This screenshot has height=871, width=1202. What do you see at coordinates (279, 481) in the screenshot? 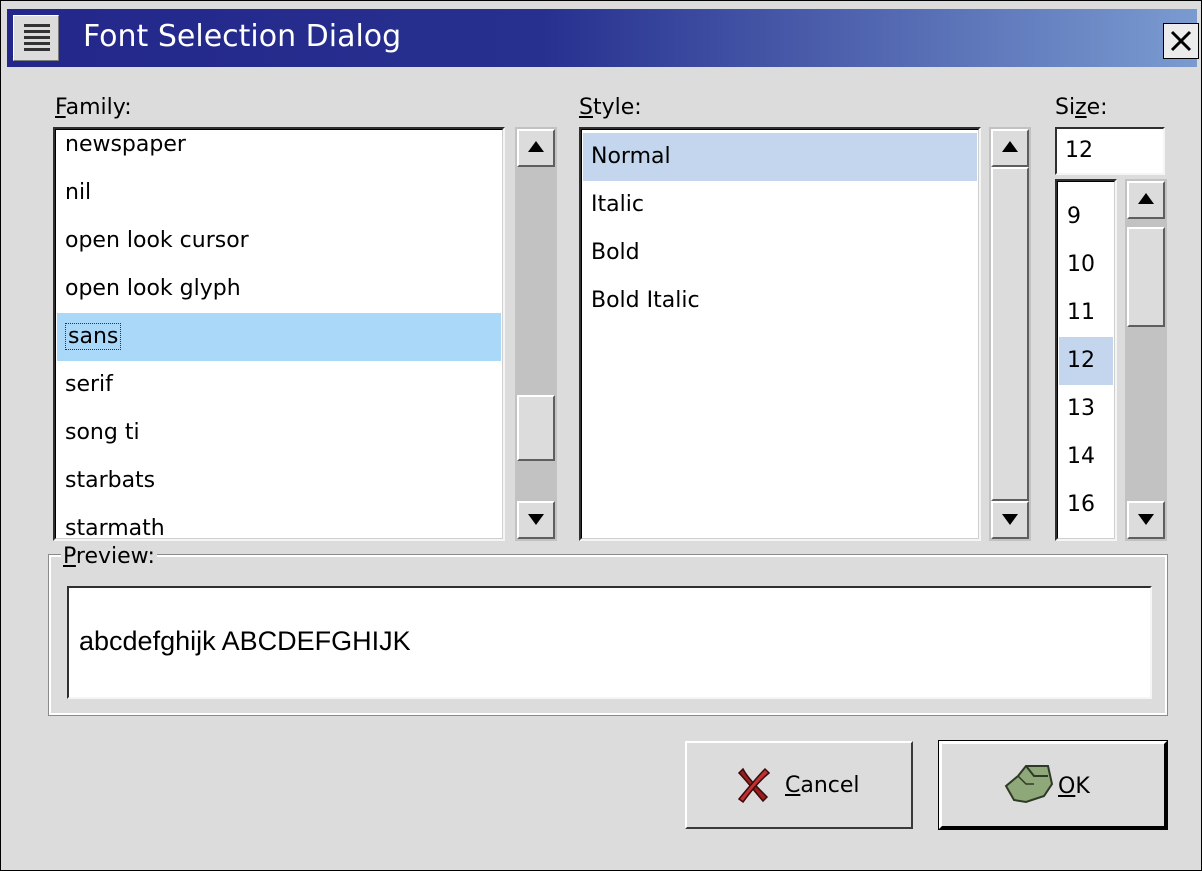
I see `list-item: starbats` at bounding box center [279, 481].